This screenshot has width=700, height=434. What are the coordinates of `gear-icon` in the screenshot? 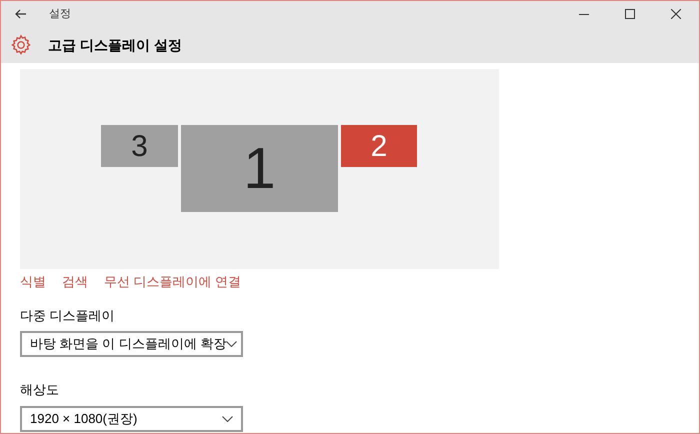 It's located at (21, 45).